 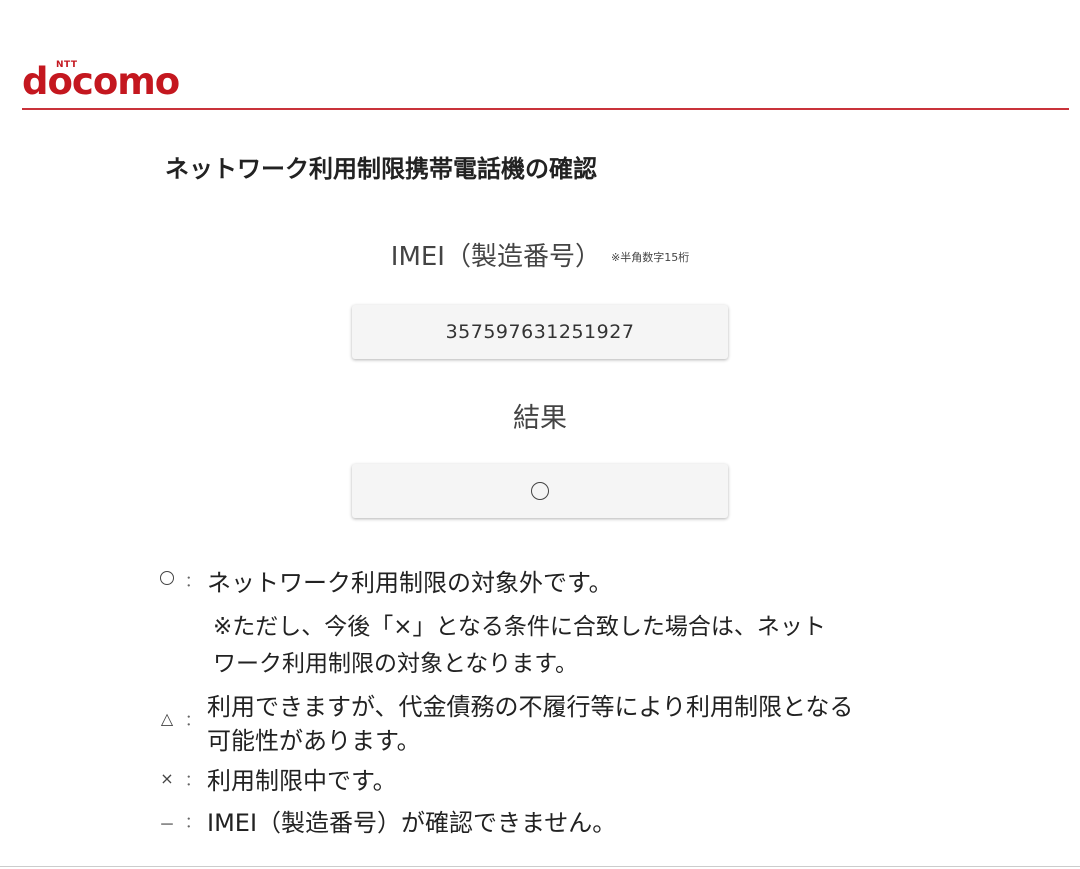 What do you see at coordinates (495, 257) in the screenshot?
I see `imei-label-text: IMEI（製造番号）` at bounding box center [495, 257].